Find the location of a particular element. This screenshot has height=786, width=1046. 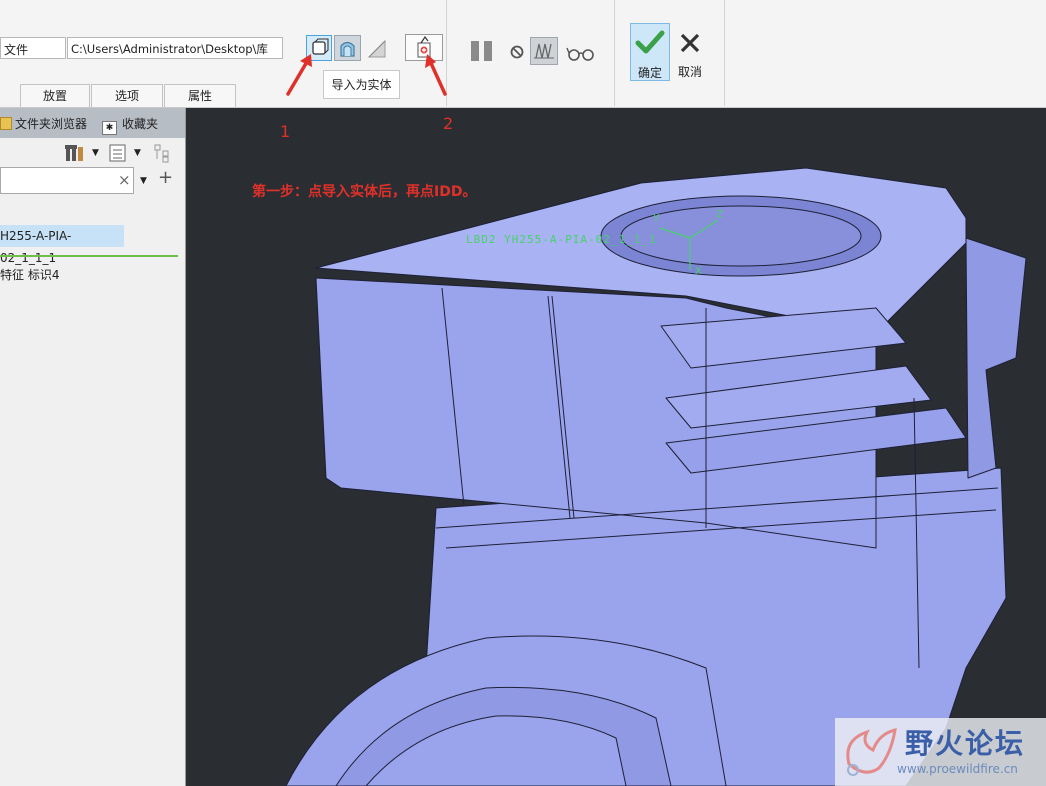

watermark: 野火论坛 www.proewildfire.cn is located at coordinates (940, 752).